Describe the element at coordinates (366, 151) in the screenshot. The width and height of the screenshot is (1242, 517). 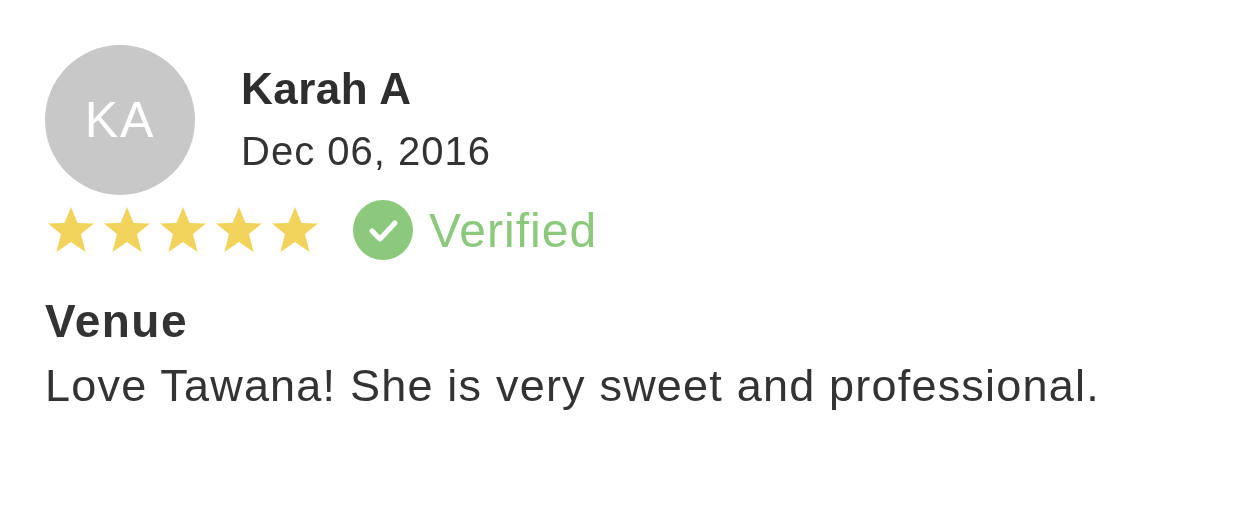
I see `review-date: Dec 06, 2016` at that location.